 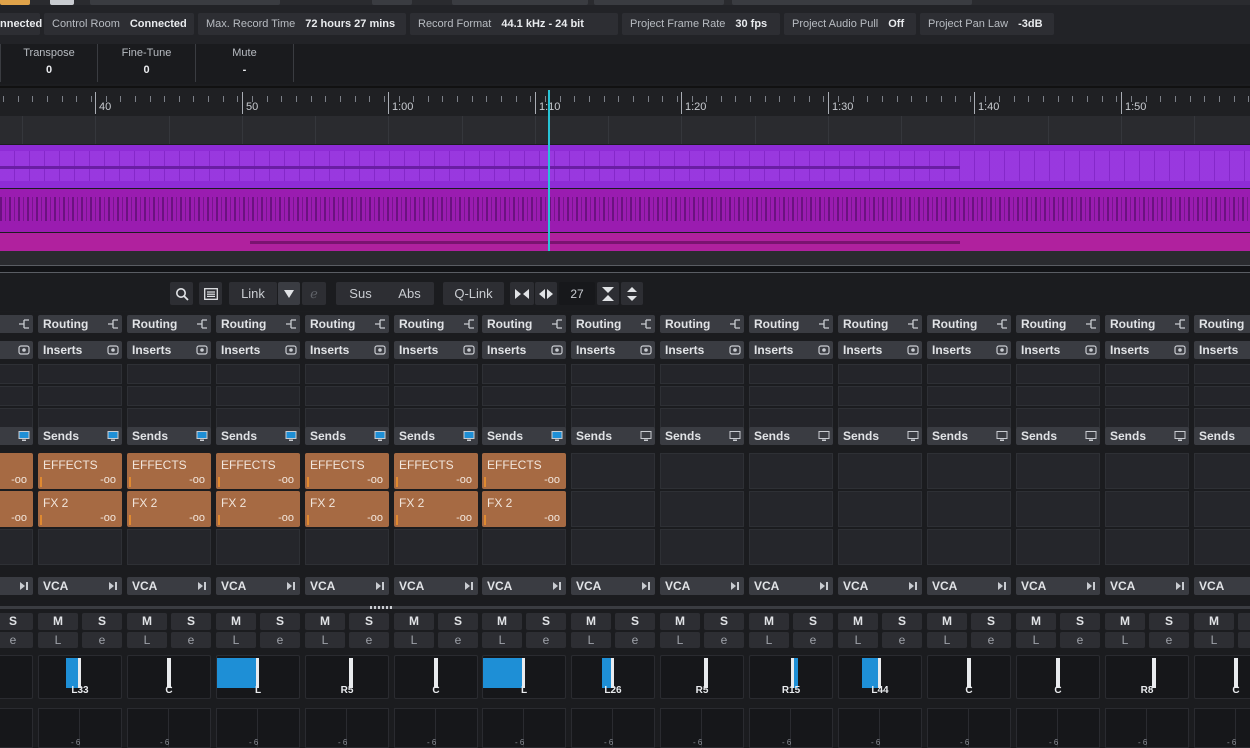 What do you see at coordinates (546, 293) in the screenshot?
I see `expand-channels-button` at bounding box center [546, 293].